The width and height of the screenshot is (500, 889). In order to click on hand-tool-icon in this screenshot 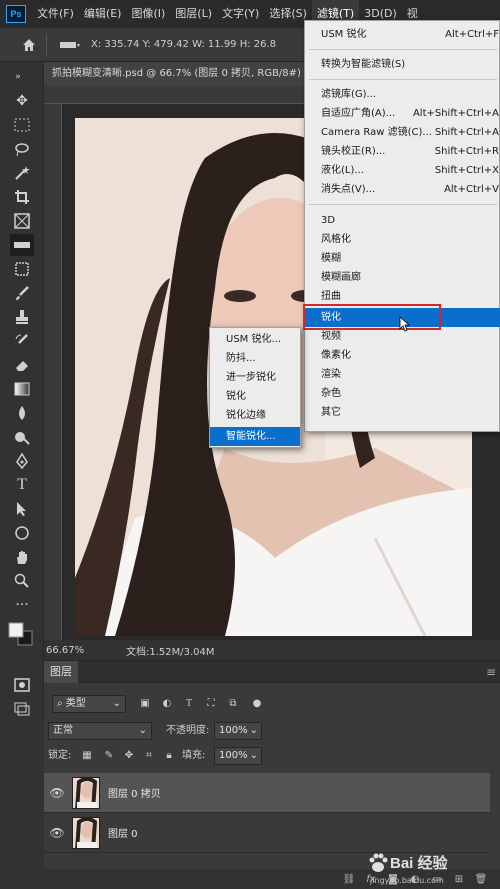, I will do `click(22, 557)`.